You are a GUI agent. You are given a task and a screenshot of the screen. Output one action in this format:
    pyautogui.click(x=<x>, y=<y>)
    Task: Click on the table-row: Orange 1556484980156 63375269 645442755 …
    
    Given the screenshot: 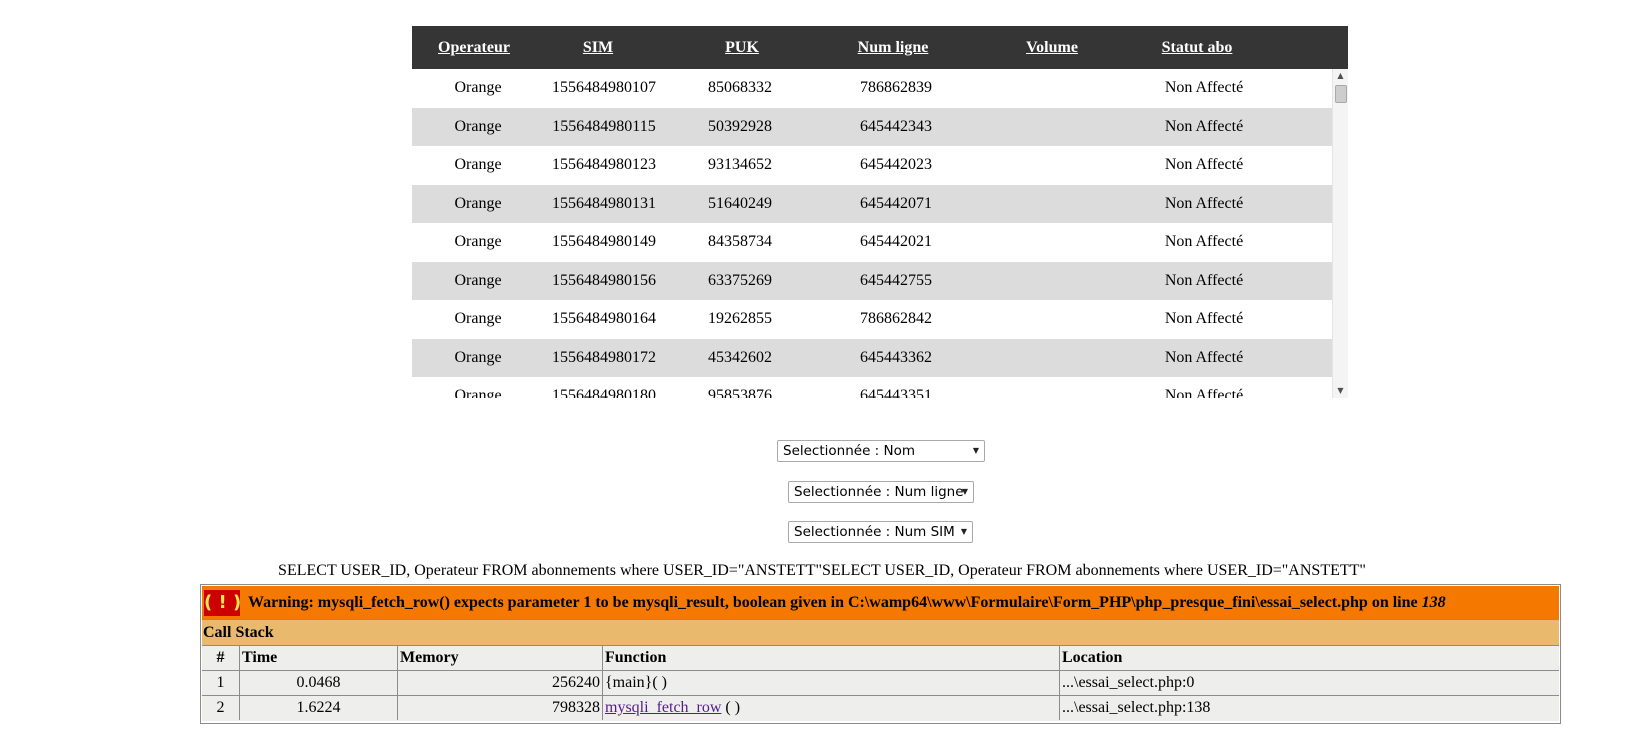 What is the action you would take?
    pyautogui.click(x=872, y=280)
    